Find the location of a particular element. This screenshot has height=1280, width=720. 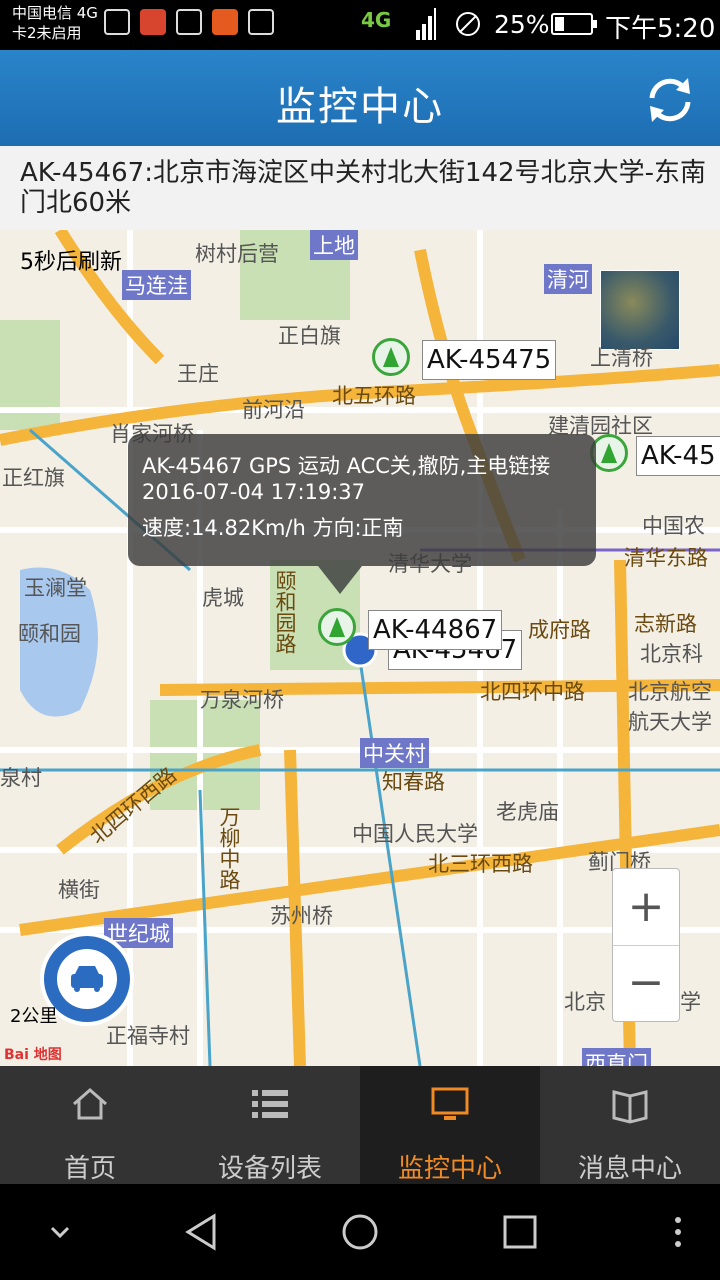

battery-fill is located at coordinates (559, 24).